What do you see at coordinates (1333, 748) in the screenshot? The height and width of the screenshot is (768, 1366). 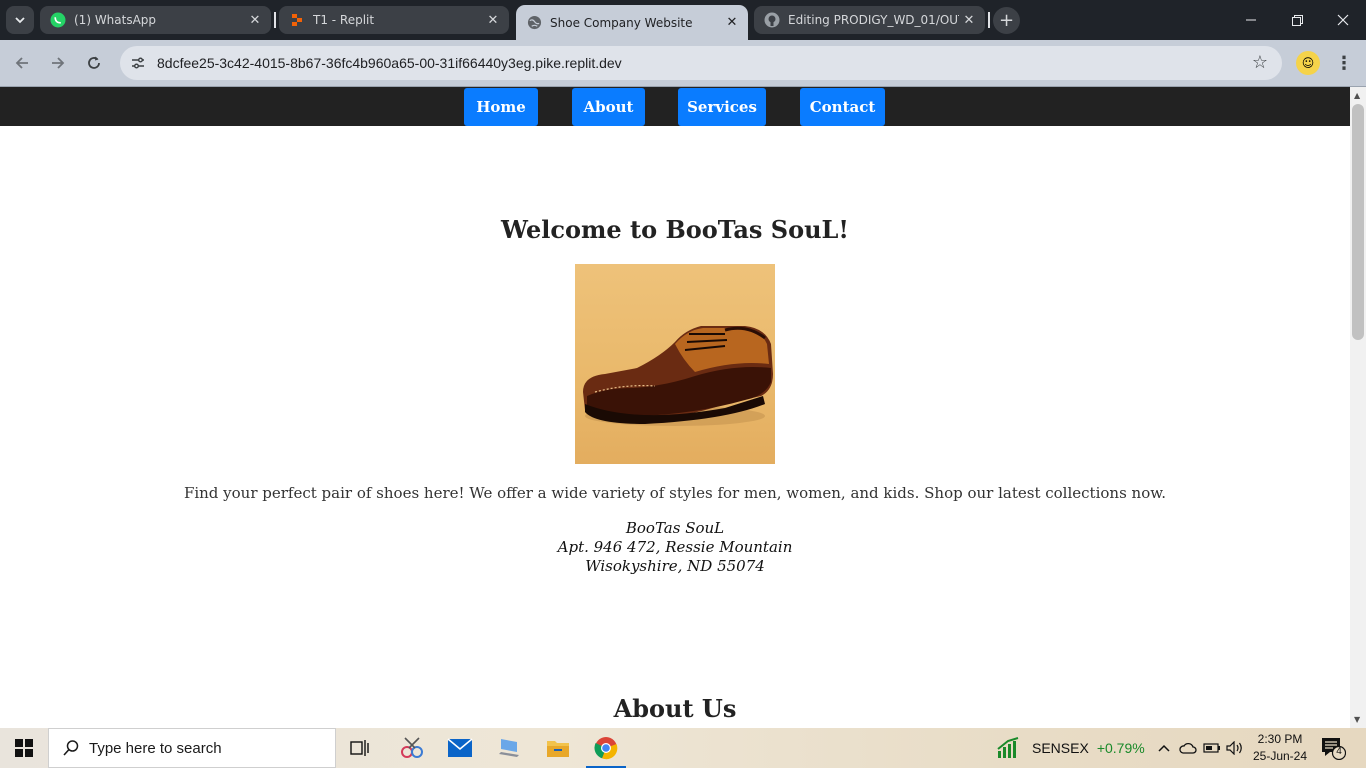 I see `notification-center-button: 4` at bounding box center [1333, 748].